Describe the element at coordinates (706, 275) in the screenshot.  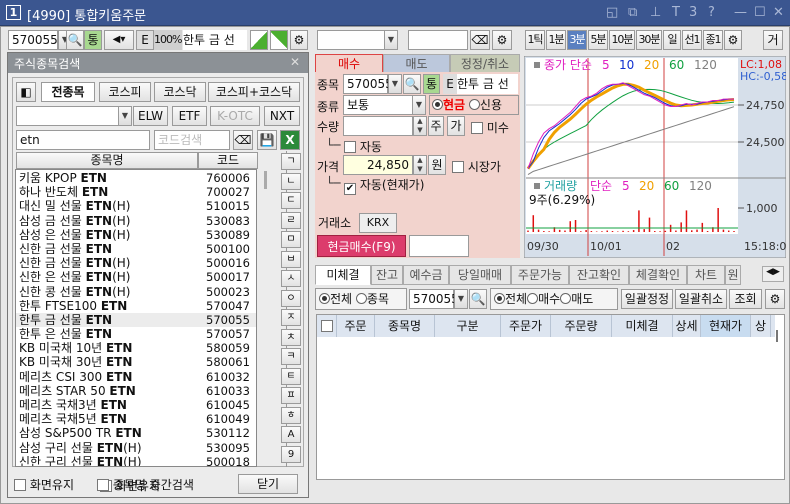
I see `tab-7: 차트` at that location.